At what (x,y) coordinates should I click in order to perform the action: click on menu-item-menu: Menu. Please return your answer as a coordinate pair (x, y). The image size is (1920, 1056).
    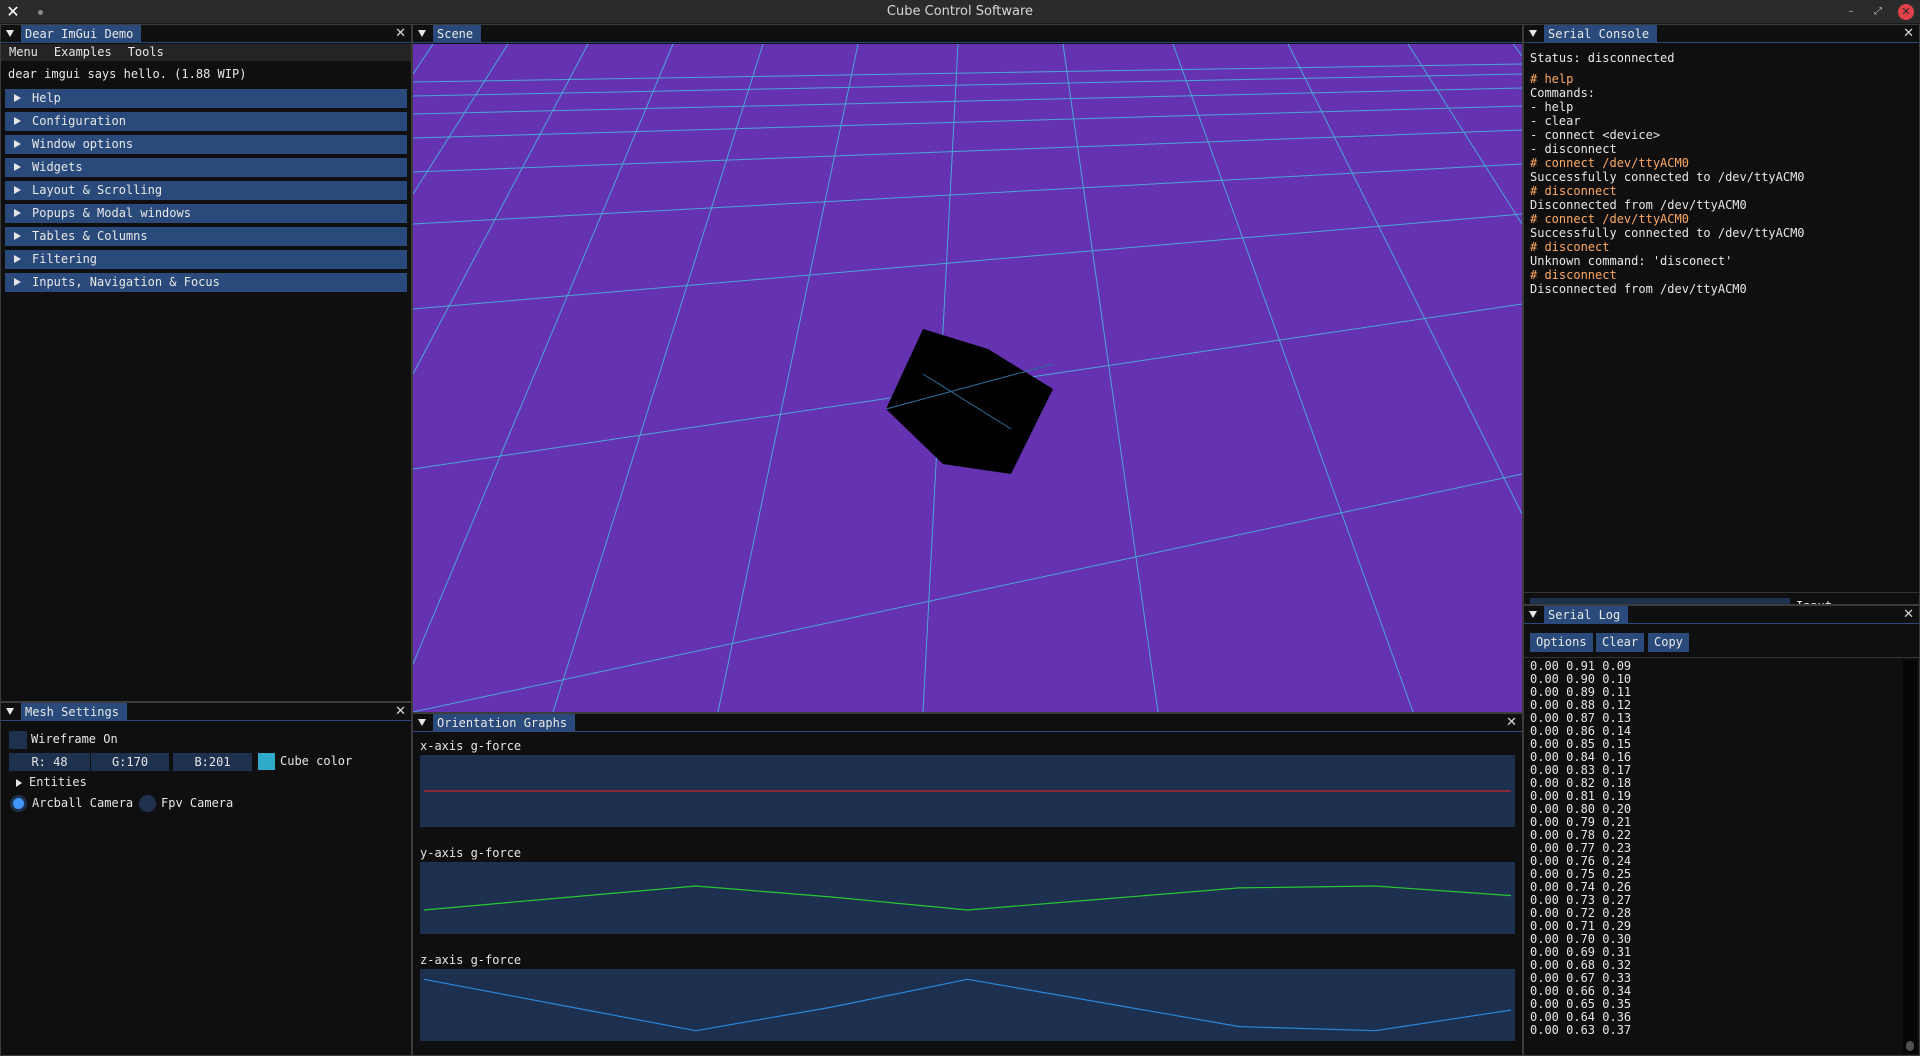
    Looking at the image, I should click on (23, 52).